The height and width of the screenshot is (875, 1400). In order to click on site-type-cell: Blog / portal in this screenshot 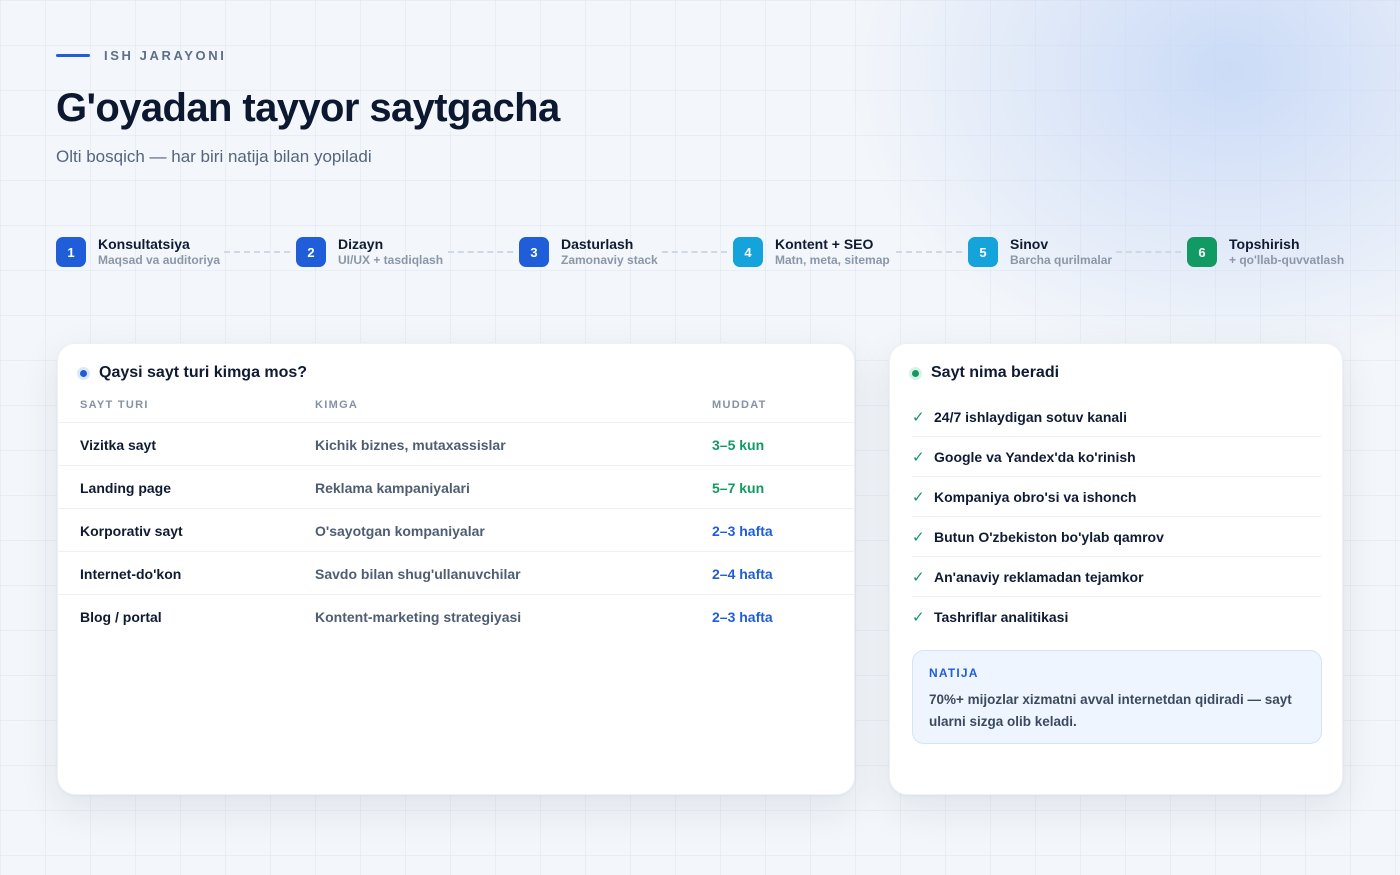, I will do `click(121, 617)`.